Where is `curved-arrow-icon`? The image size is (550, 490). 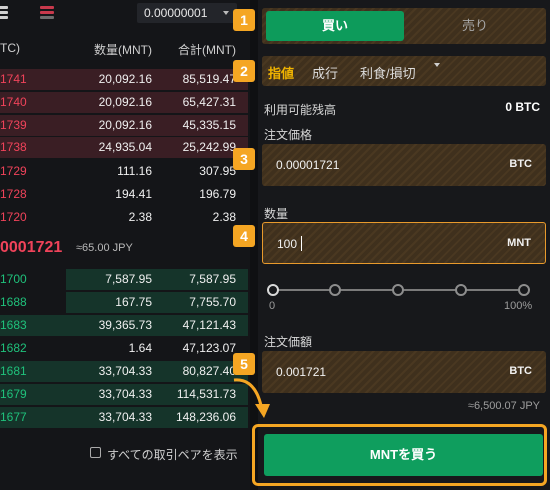
curved-arrow-icon is located at coordinates (251, 398).